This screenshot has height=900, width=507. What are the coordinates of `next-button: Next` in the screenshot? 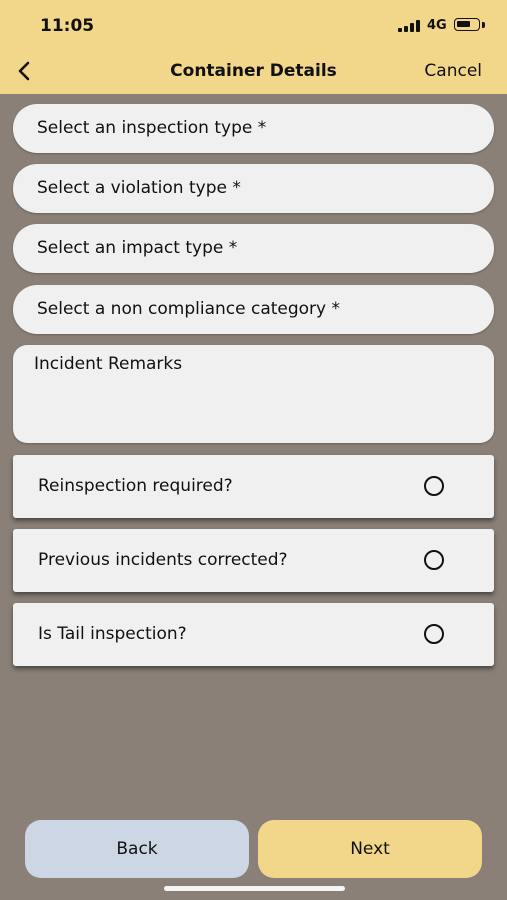 It's located at (370, 849).